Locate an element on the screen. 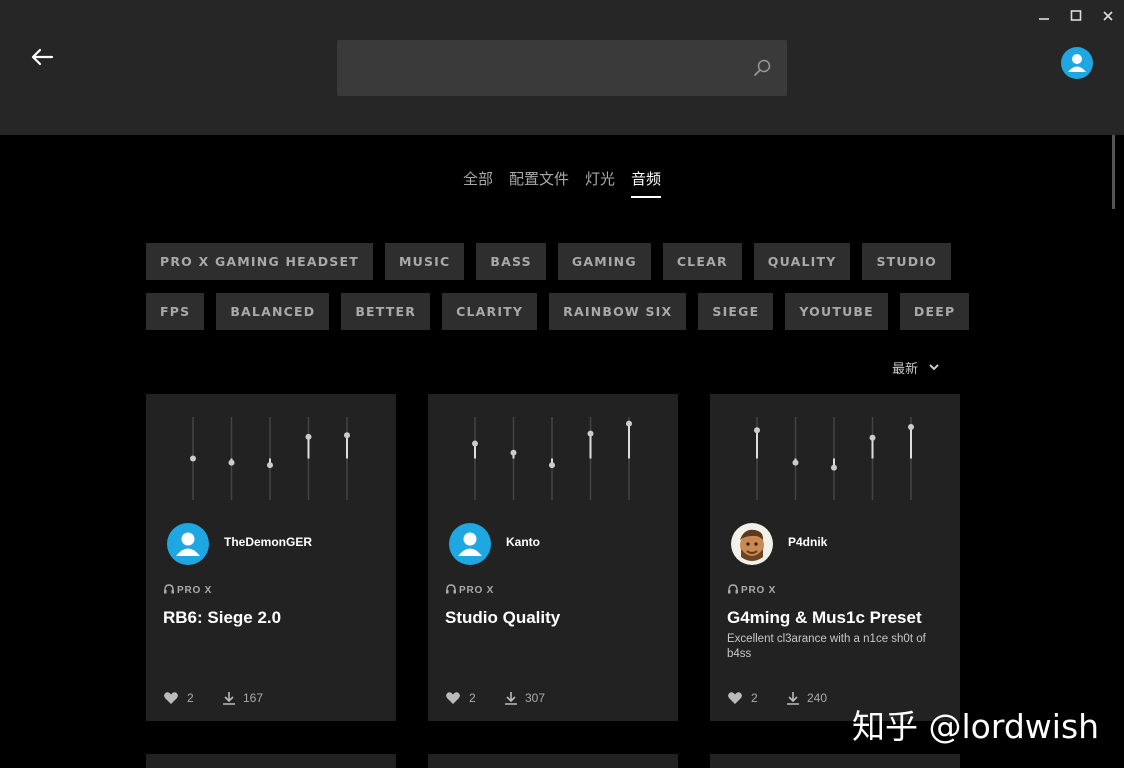 Image resolution: width=1124 pixels, height=768 pixels. preset-title: RB6: Siege 2.0 is located at coordinates (222, 617).